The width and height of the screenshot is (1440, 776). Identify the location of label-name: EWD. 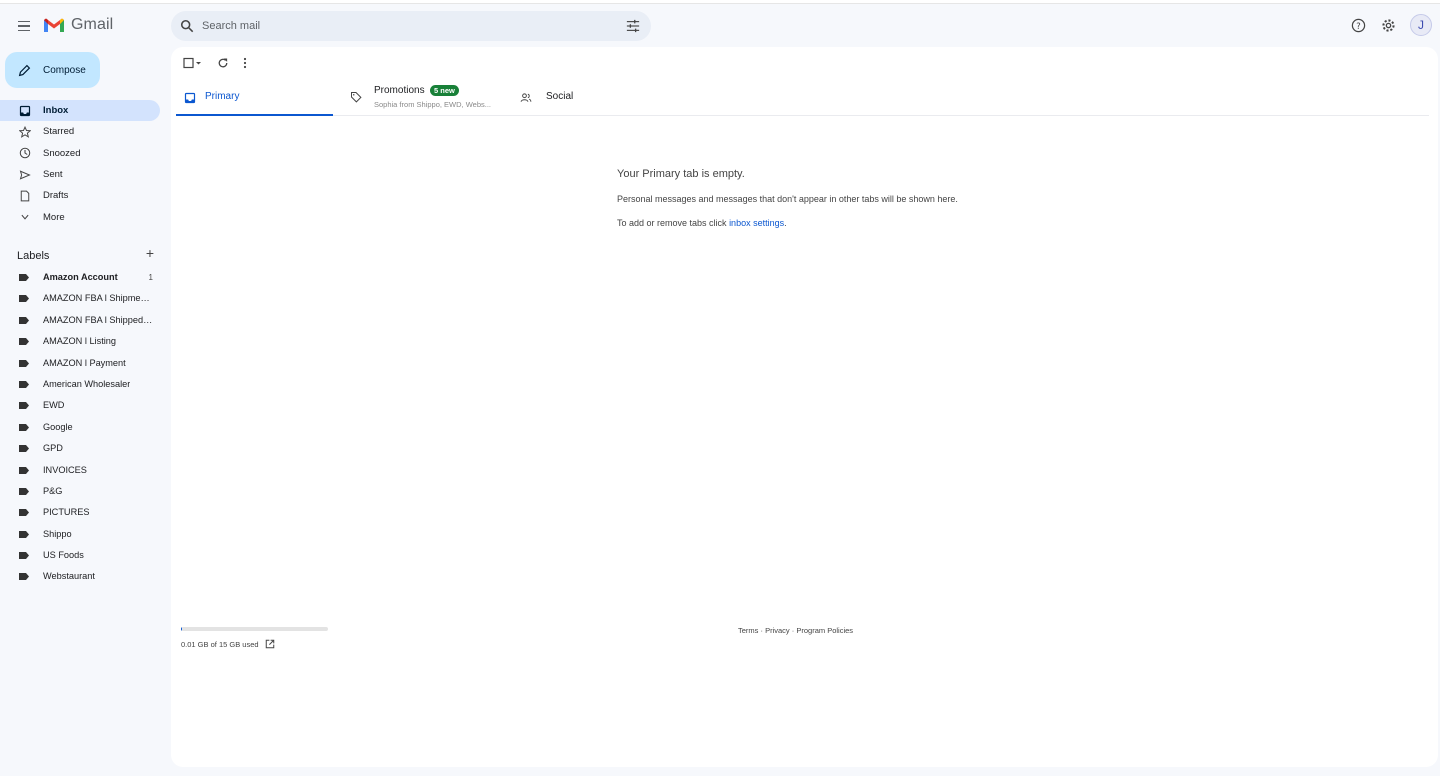
(54, 405).